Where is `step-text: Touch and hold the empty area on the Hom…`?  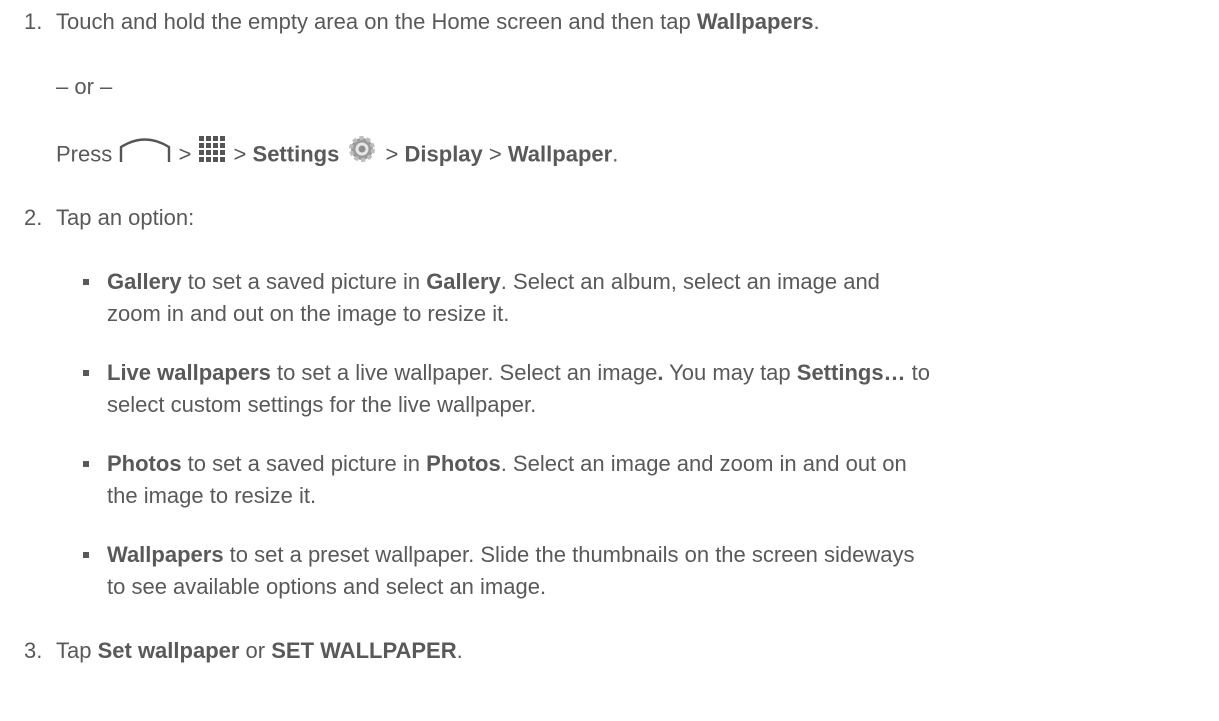 step-text: Touch and hold the empty area on the Hom… is located at coordinates (376, 21).